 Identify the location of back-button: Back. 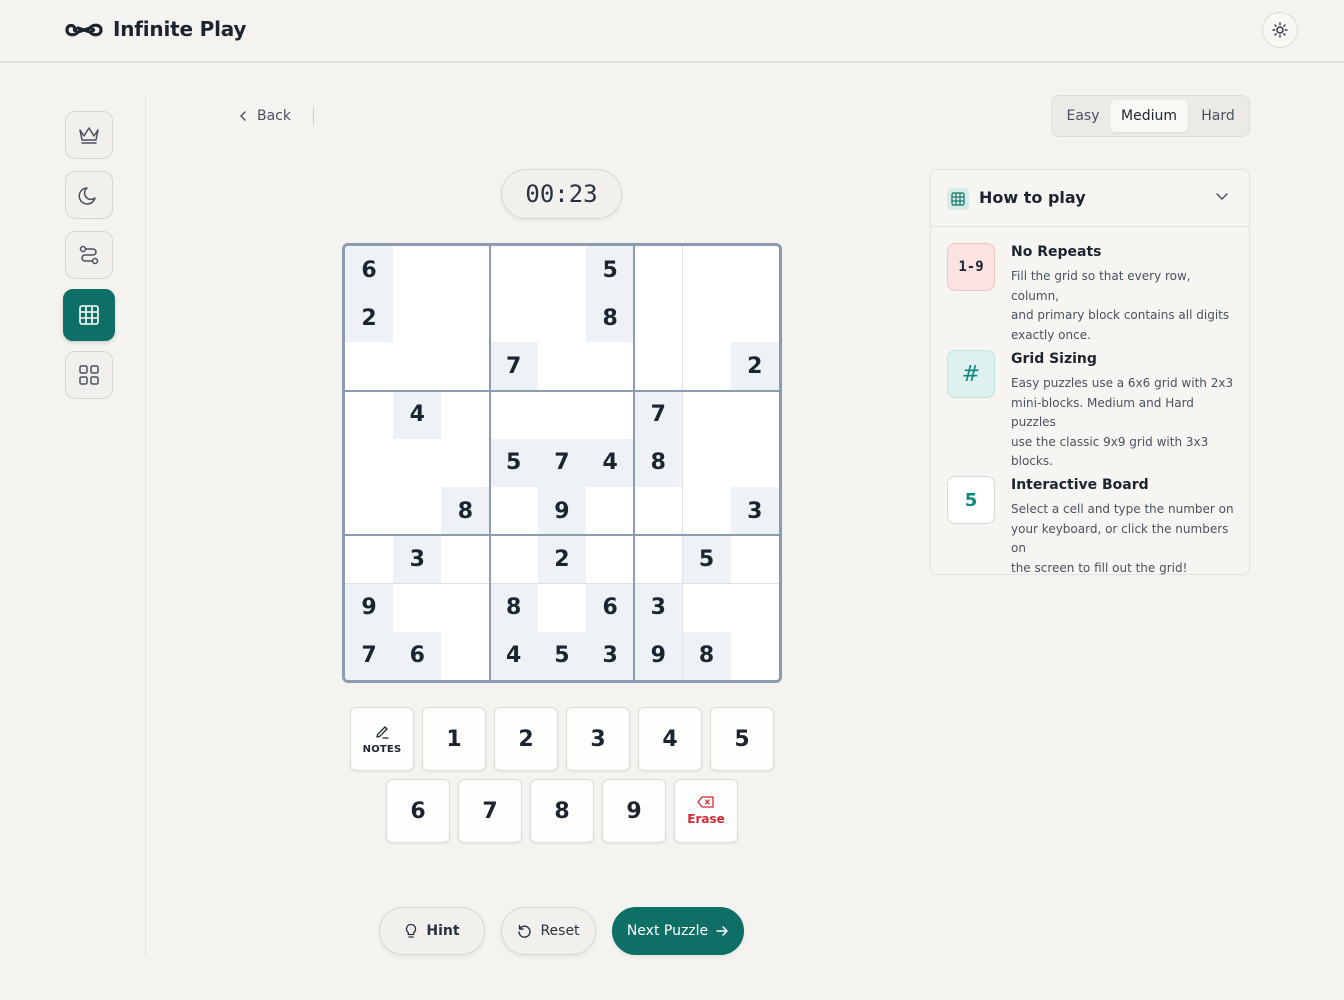
(264, 116).